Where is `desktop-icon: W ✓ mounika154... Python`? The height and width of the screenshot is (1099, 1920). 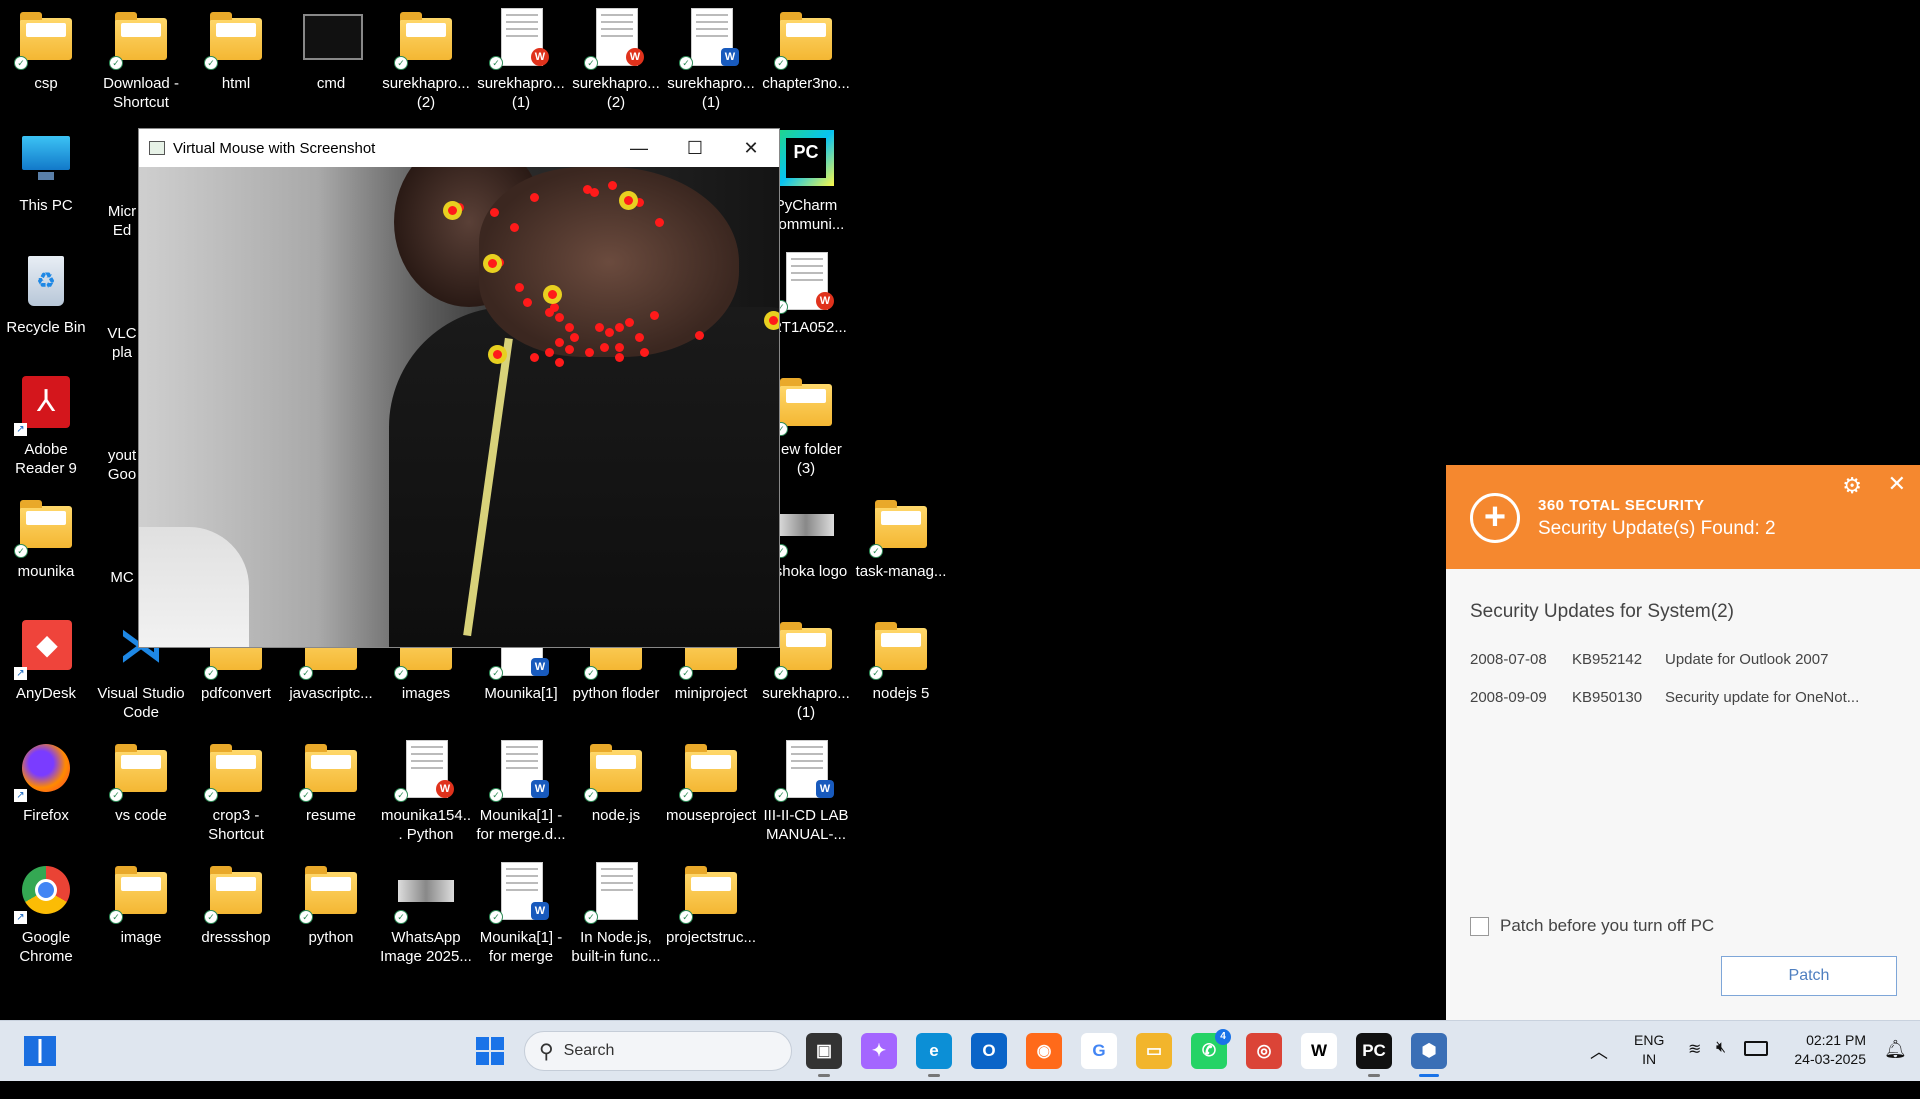
desktop-icon: W ✓ mounika154... Python is located at coordinates (426, 792).